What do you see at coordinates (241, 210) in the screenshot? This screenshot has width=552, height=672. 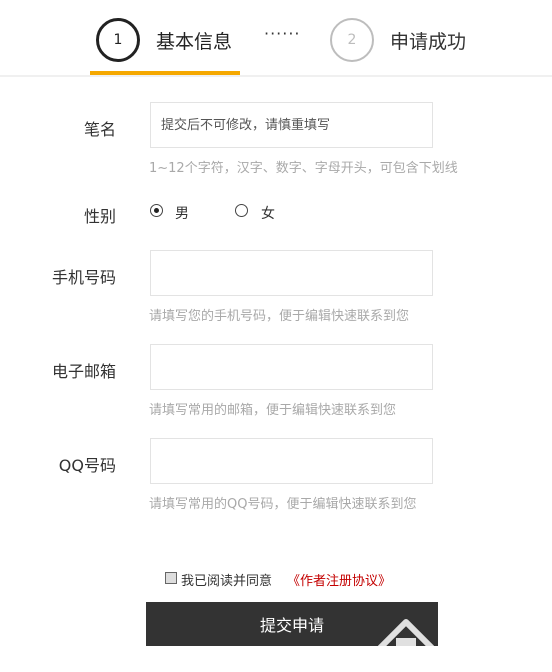 I see `gender-female-radio` at bounding box center [241, 210].